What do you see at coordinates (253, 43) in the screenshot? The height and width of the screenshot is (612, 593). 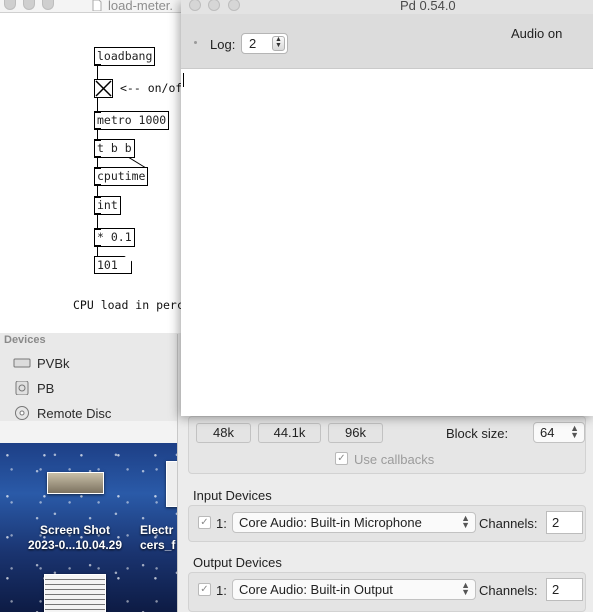 I see `log-level-value: 2` at bounding box center [253, 43].